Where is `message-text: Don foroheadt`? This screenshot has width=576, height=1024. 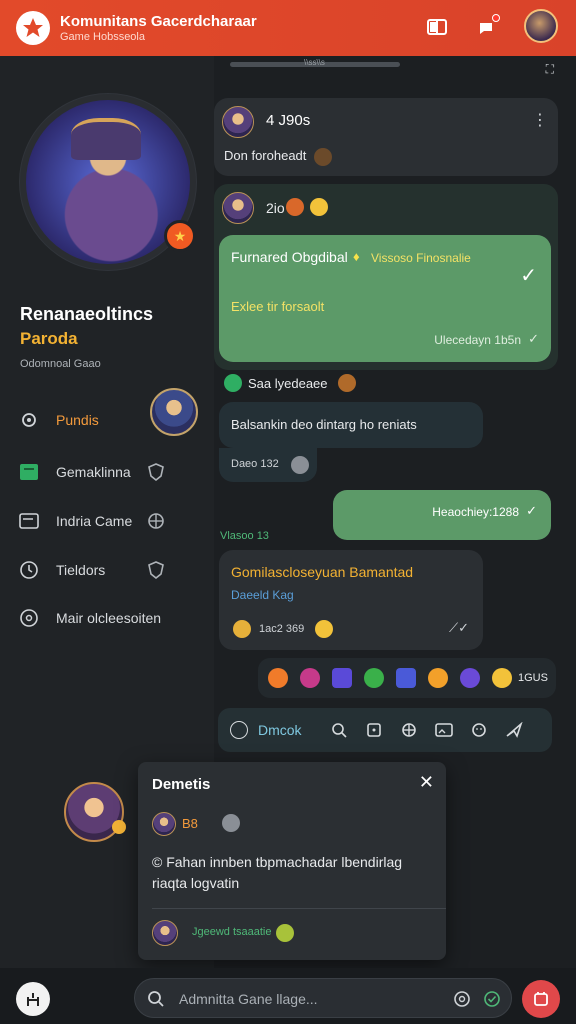
message-text: Don foroheadt is located at coordinates (265, 155).